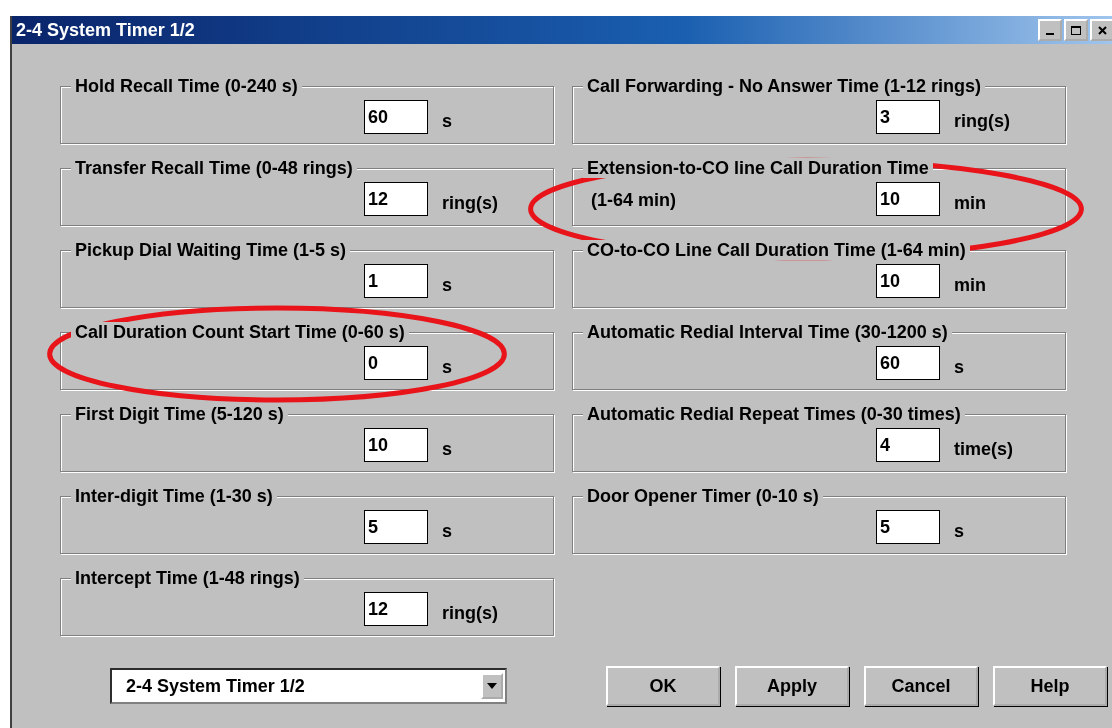 The image size is (1112, 728). I want to click on minimize-button, so click(1050, 30).